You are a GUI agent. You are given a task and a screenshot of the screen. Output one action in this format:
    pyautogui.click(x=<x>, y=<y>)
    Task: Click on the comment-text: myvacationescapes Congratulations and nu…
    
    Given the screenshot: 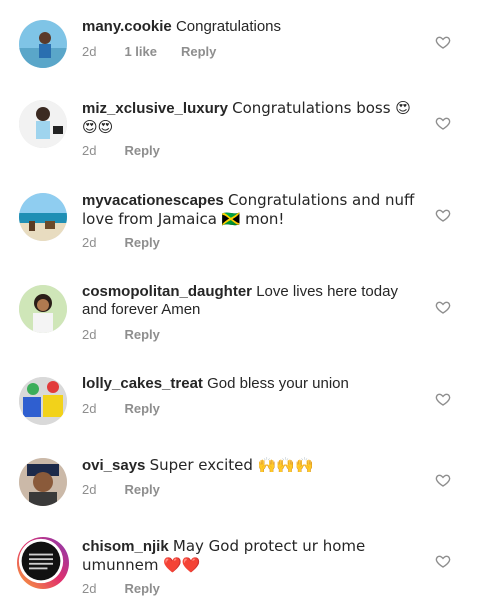 What is the action you would take?
    pyautogui.click(x=251, y=210)
    